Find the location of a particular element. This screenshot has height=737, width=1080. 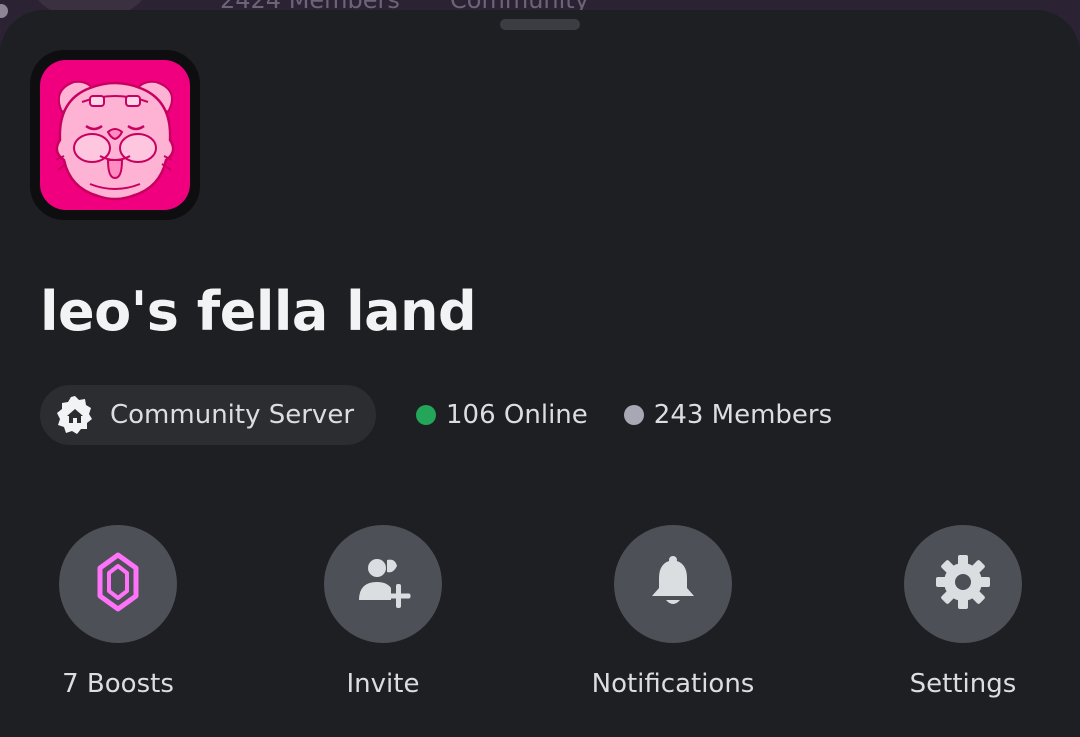

notifications-button: Notifications is located at coordinates (673, 612).